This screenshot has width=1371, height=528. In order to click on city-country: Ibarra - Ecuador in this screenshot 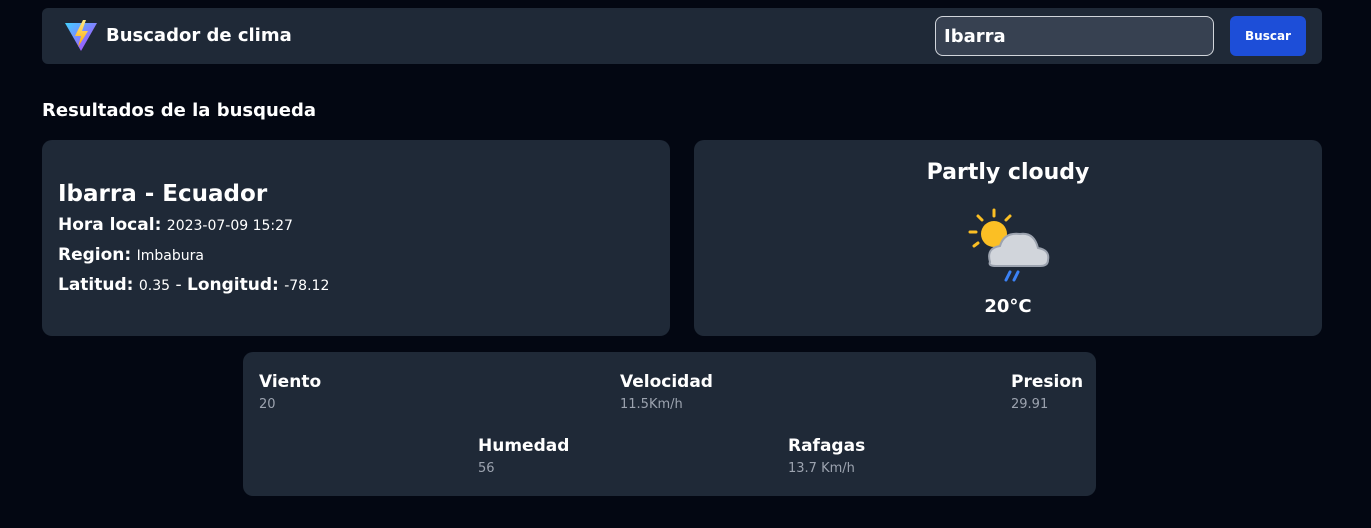, I will do `click(163, 194)`.